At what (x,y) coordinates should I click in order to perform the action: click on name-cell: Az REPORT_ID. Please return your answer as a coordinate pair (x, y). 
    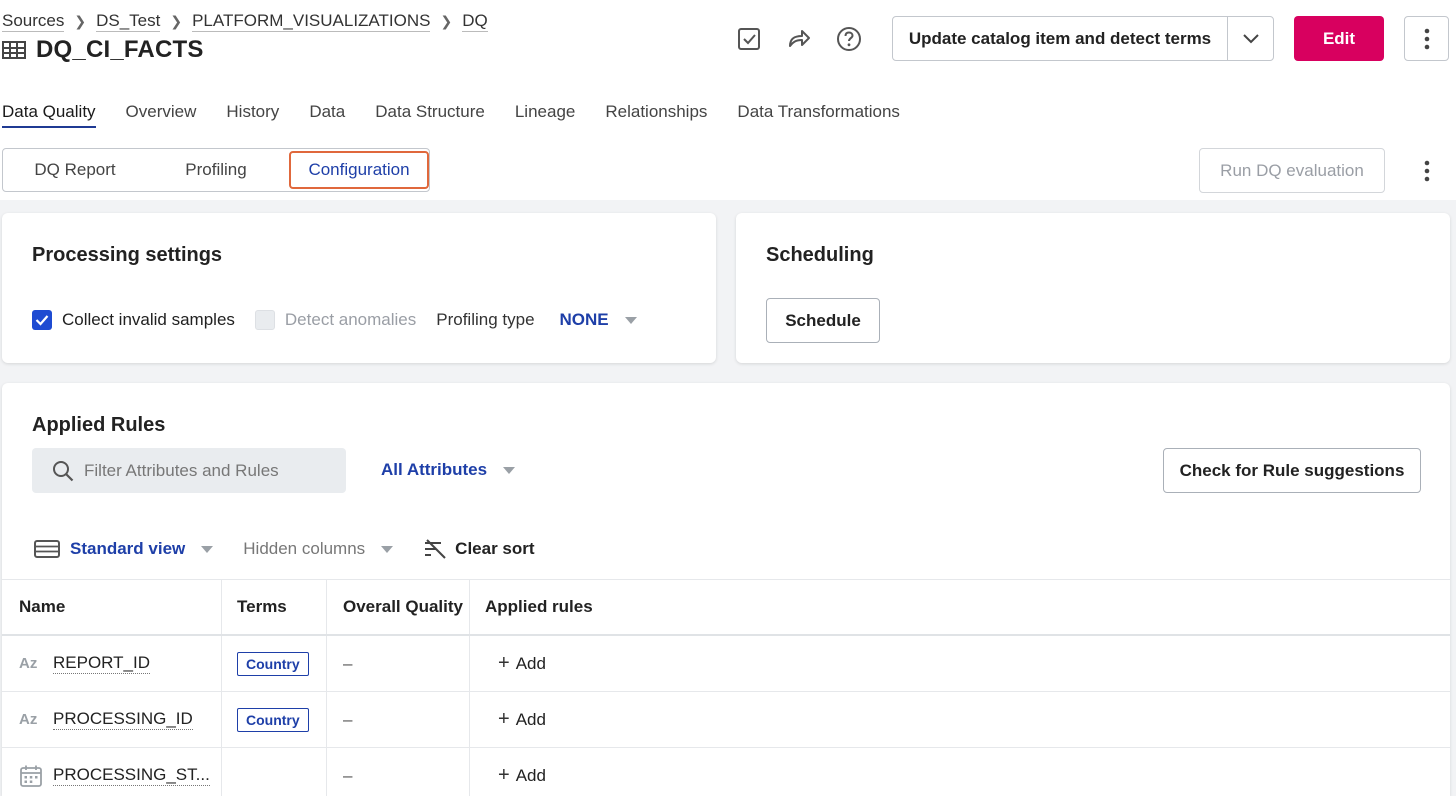
    Looking at the image, I should click on (112, 663).